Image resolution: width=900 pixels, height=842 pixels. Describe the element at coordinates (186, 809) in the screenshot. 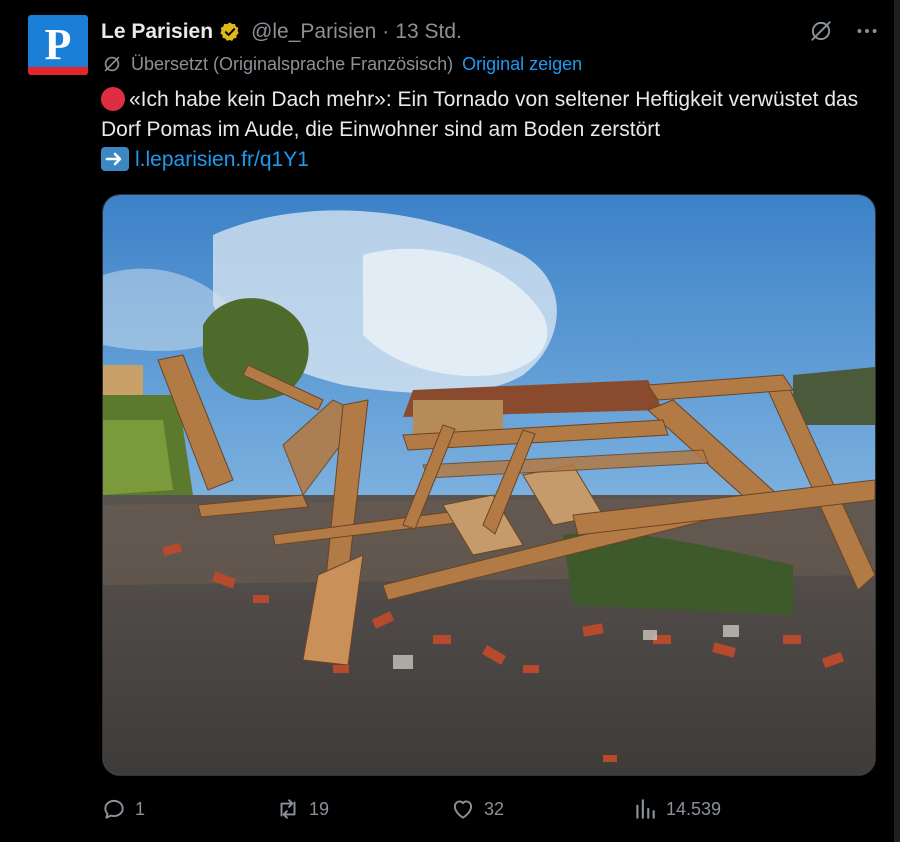

I see `reply-button: 1` at that location.